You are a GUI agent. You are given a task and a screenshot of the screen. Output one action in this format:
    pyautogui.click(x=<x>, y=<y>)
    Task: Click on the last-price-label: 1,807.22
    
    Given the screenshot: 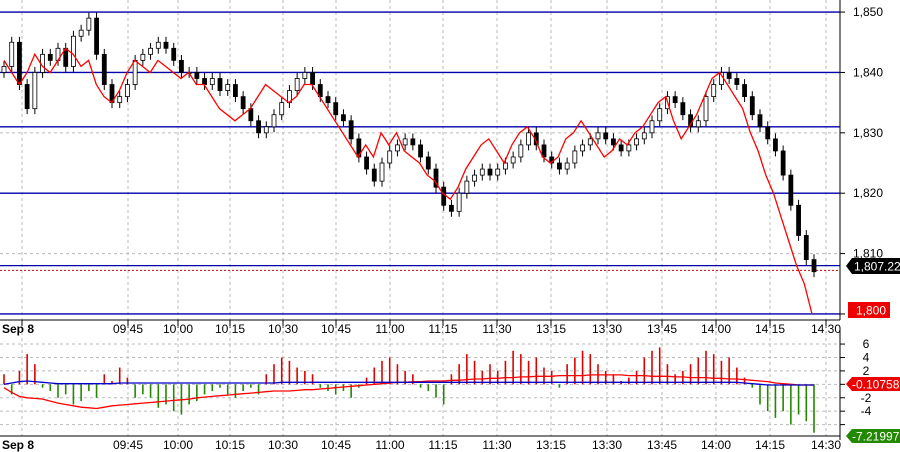 What is the action you would take?
    pyautogui.click(x=877, y=267)
    